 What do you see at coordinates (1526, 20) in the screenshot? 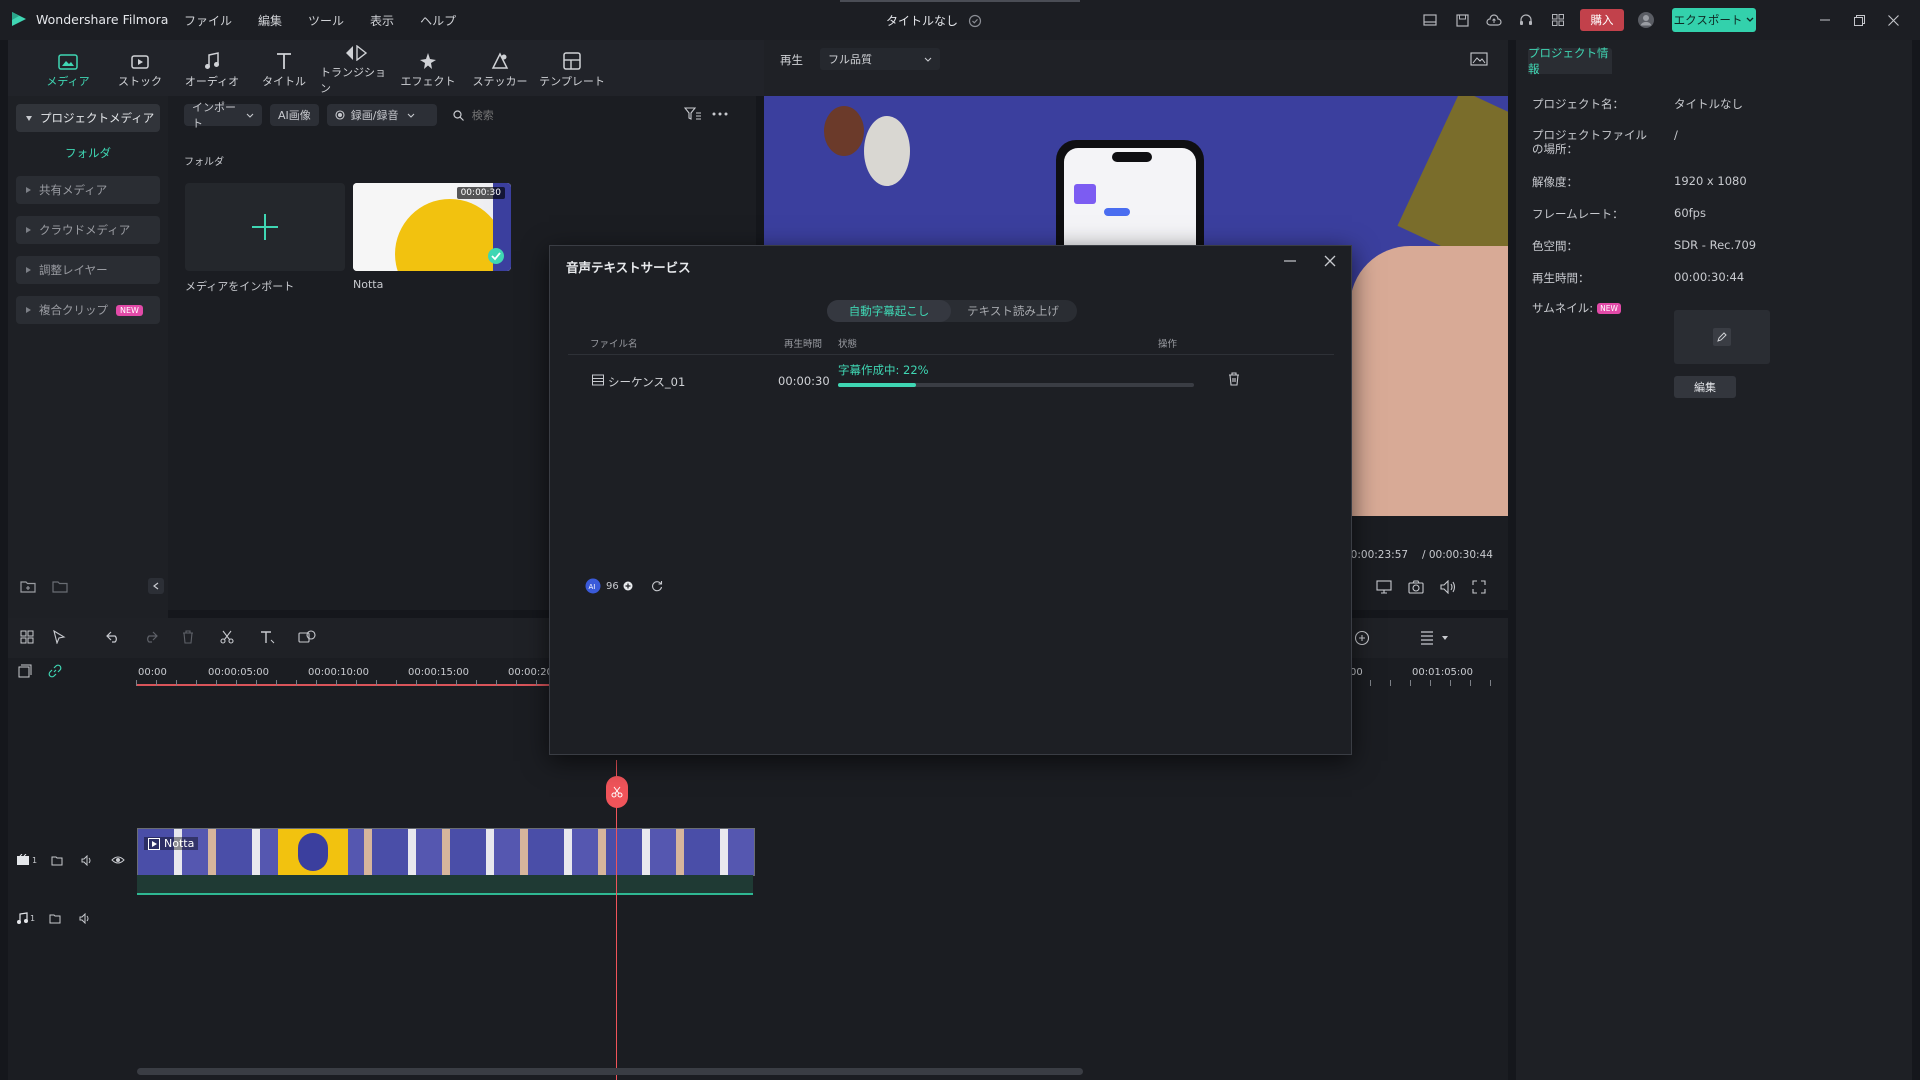
I see `headset-icon` at bounding box center [1526, 20].